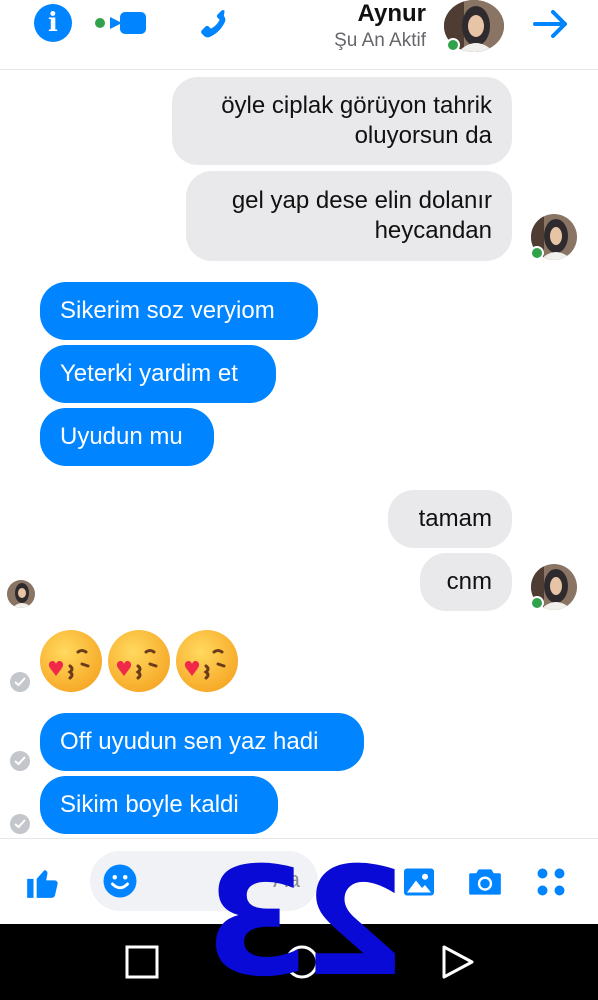  I want to click on message-bubble: gel yap desе elin dolanır heycandan, so click(349, 216).